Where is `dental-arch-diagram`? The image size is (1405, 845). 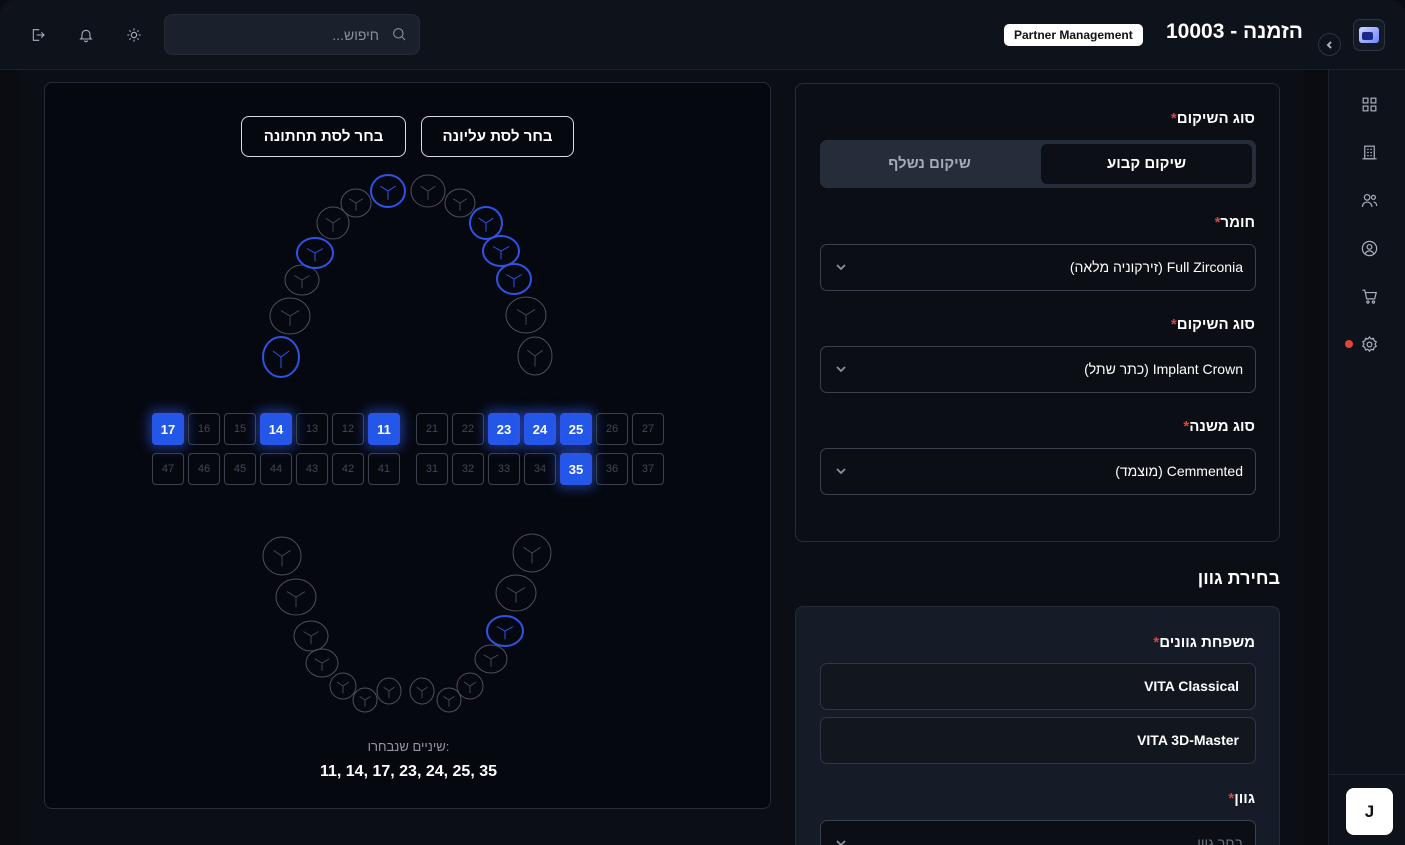 dental-arch-diagram is located at coordinates (407, 443).